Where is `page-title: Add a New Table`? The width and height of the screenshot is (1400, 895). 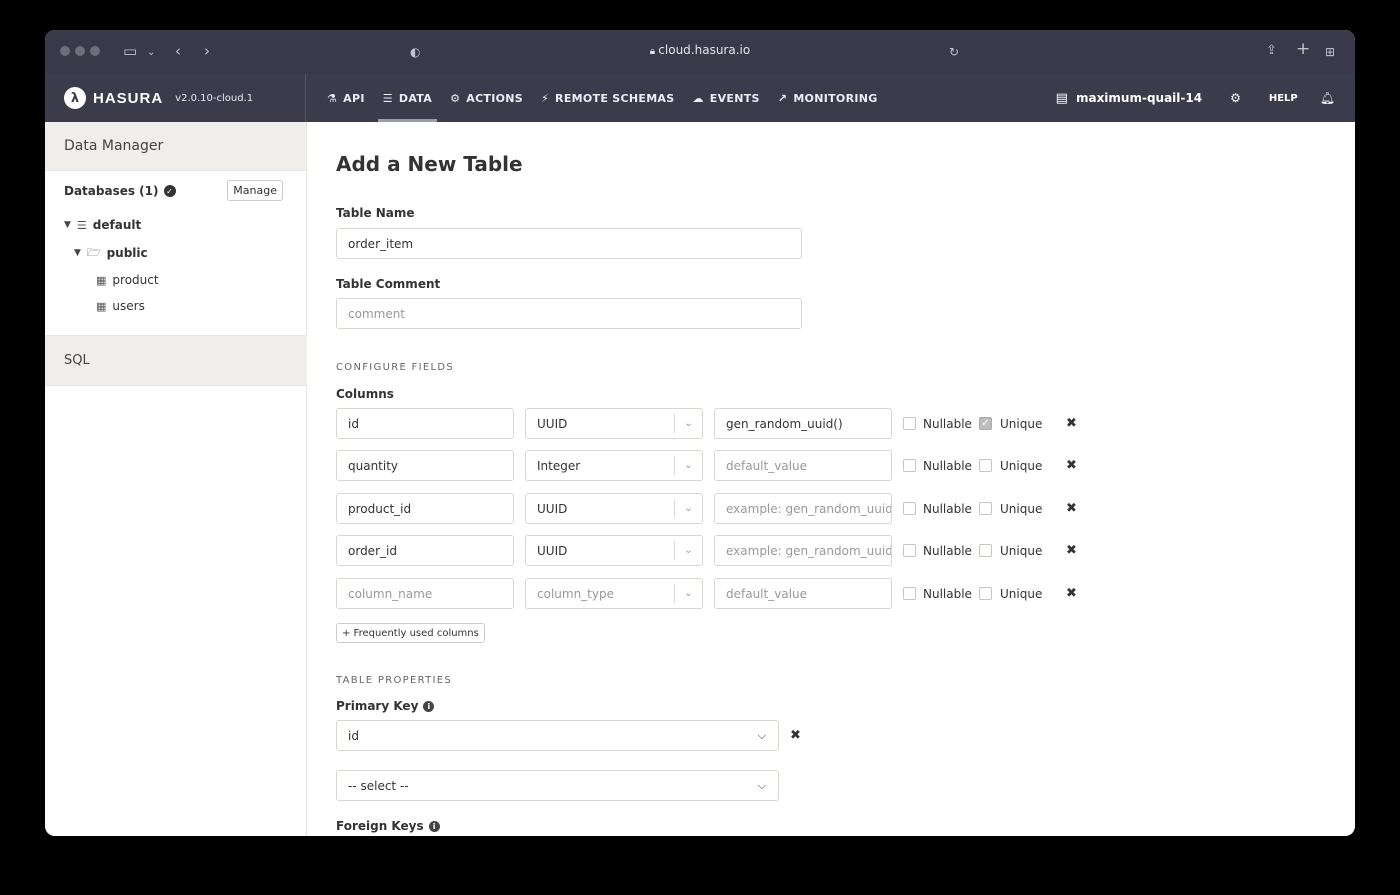
page-title: Add a New Table is located at coordinates (429, 164).